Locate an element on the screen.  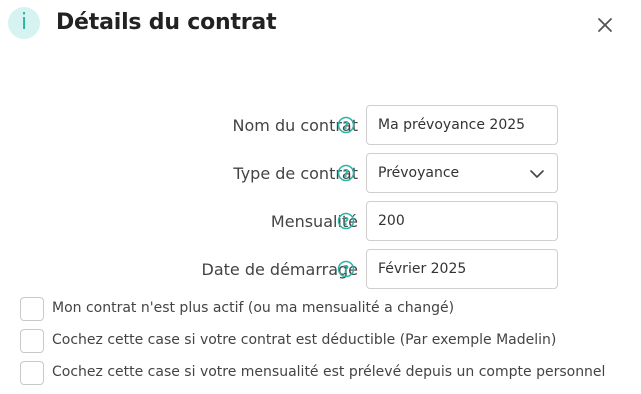
start-date-row: Date de démarrage ? is located at coordinates (320, 269).